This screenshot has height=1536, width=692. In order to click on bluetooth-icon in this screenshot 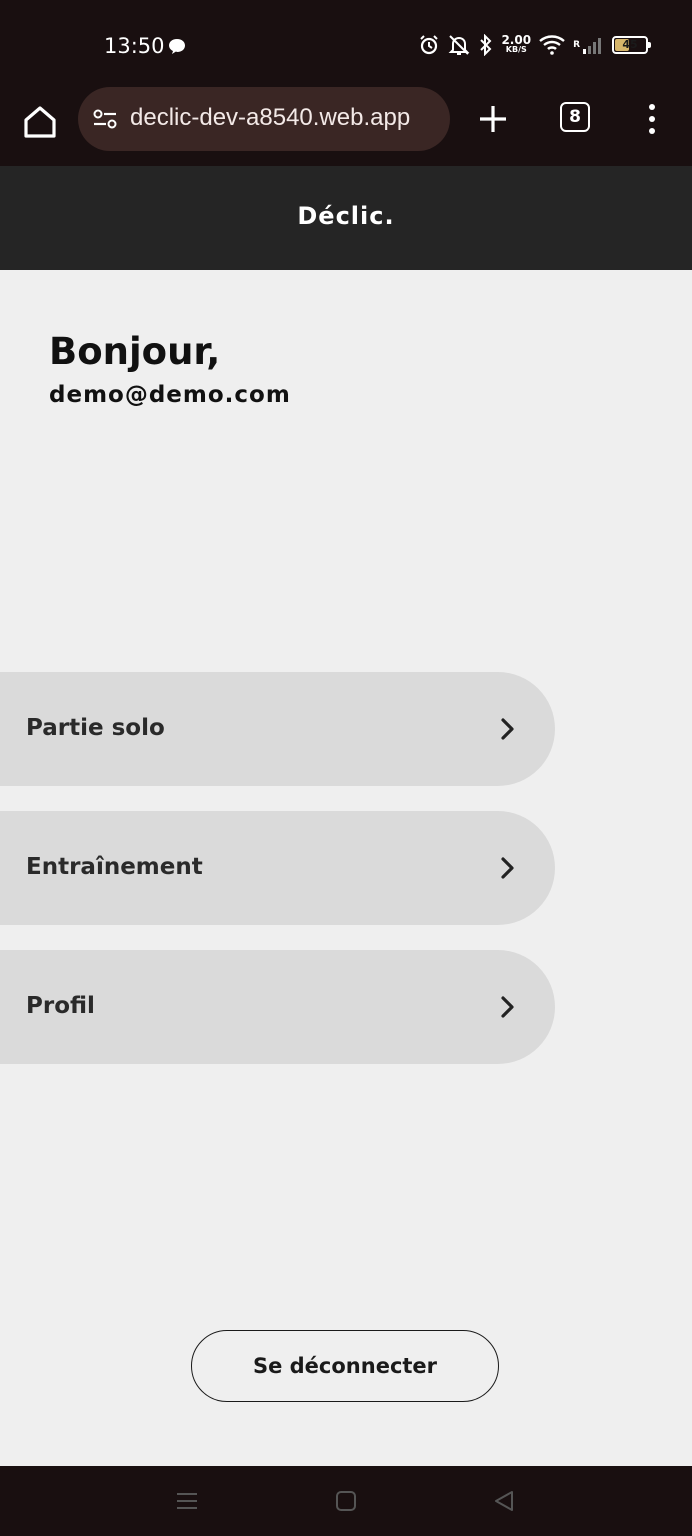, I will do `click(486, 45)`.